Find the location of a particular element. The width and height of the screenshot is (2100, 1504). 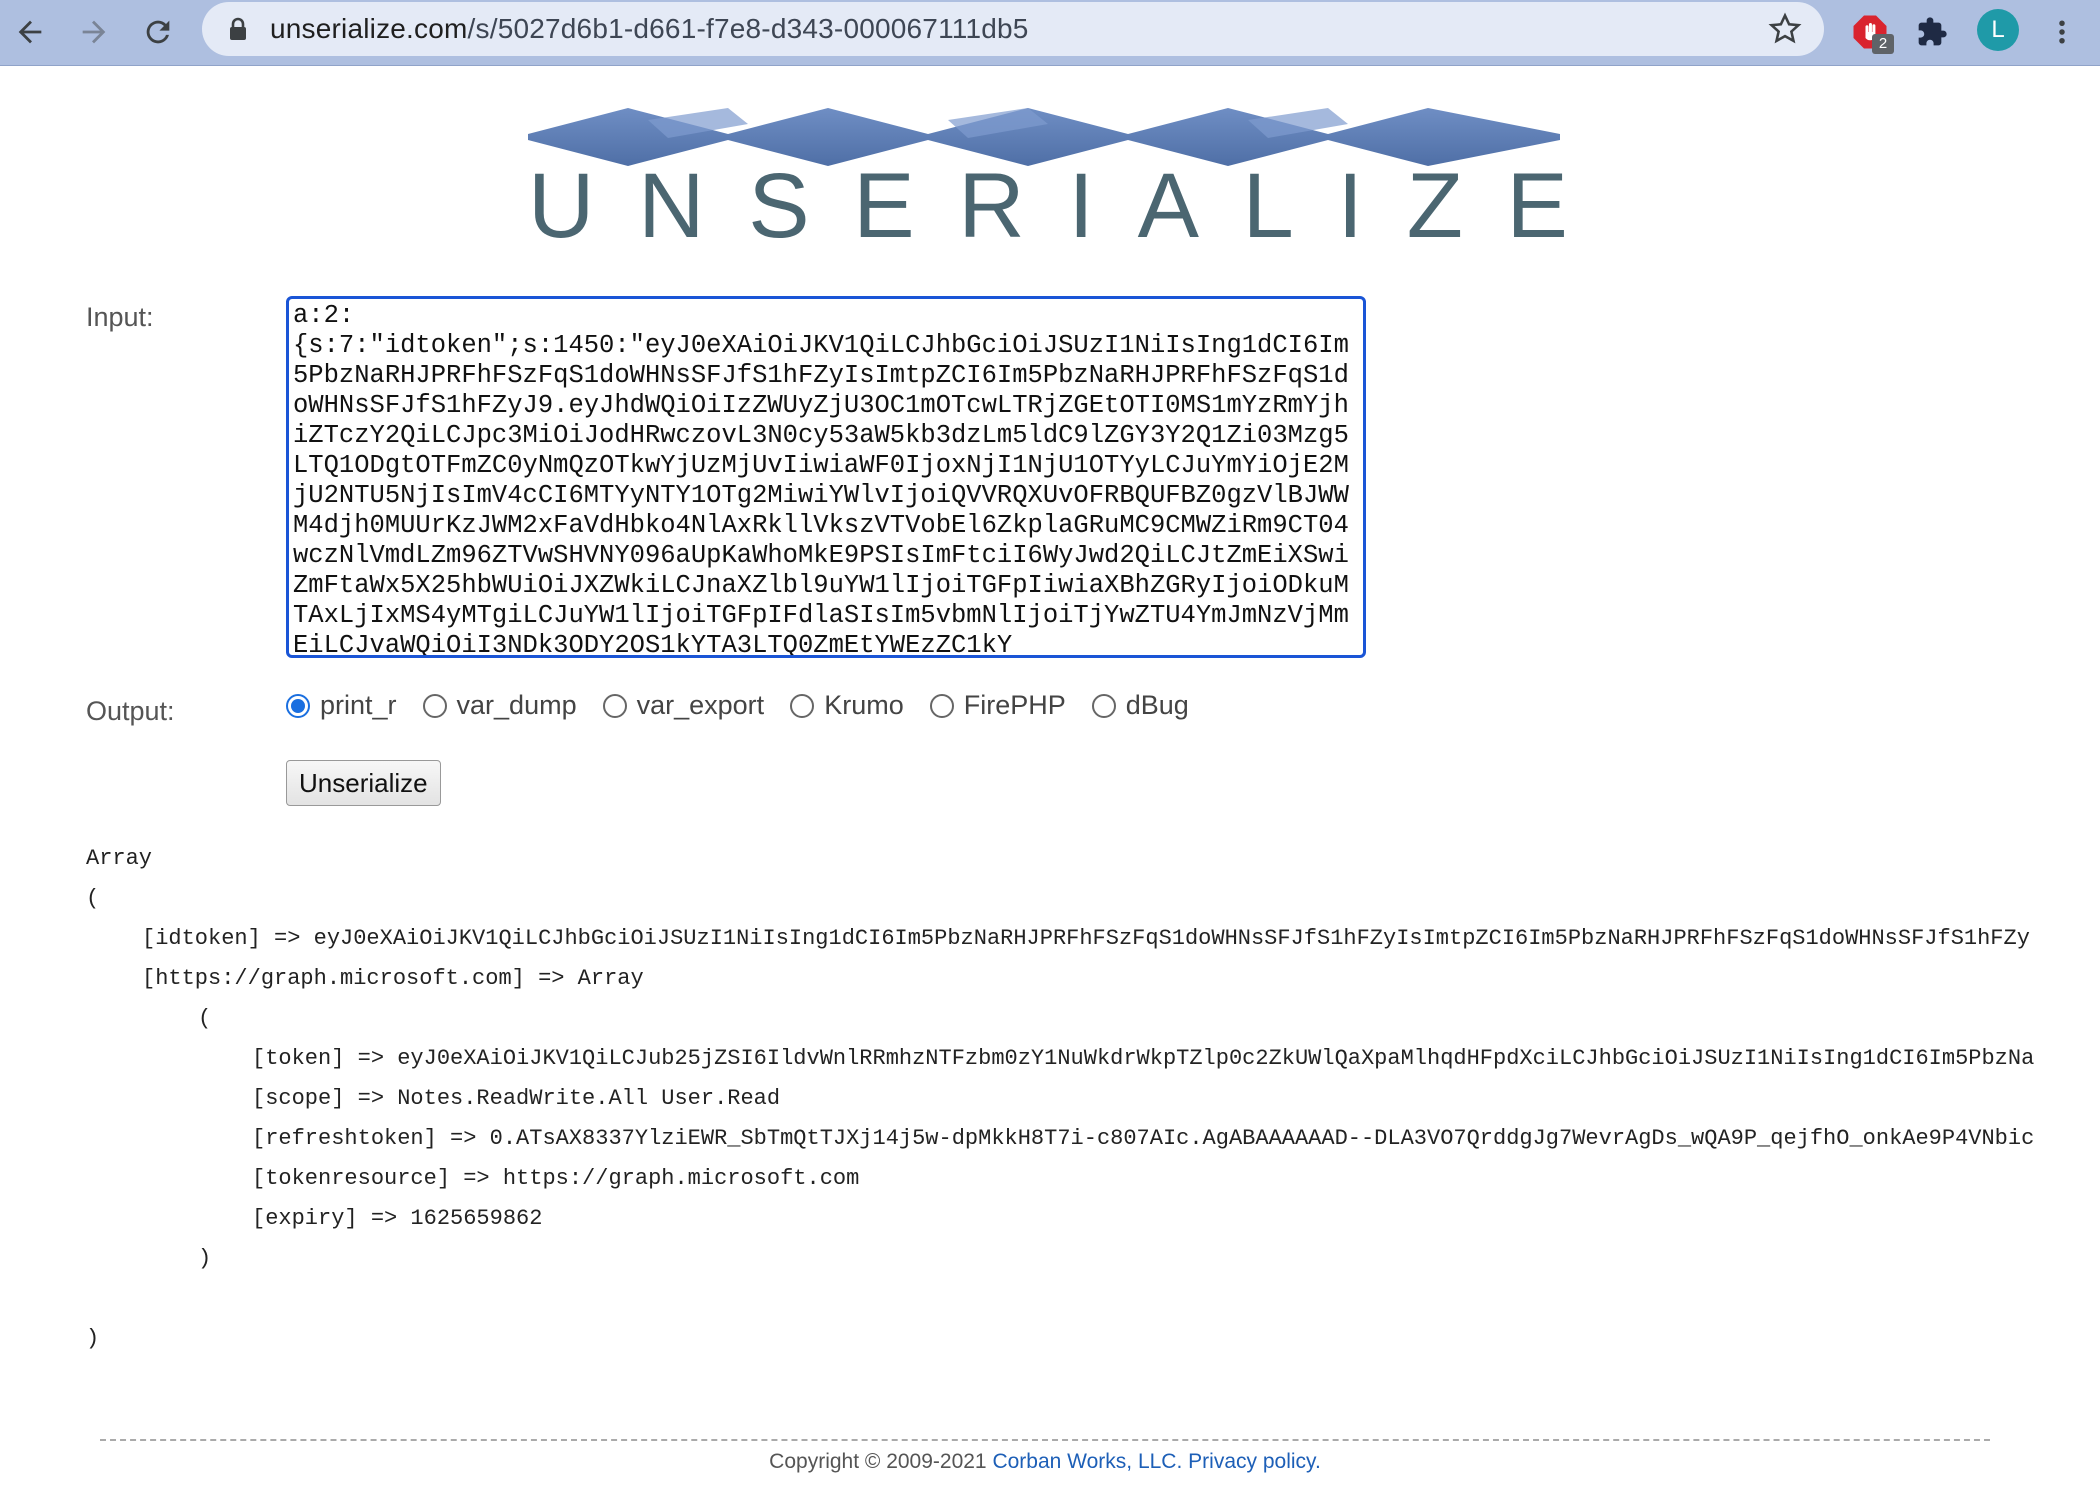

arrow-right-icon is located at coordinates (94, 32).